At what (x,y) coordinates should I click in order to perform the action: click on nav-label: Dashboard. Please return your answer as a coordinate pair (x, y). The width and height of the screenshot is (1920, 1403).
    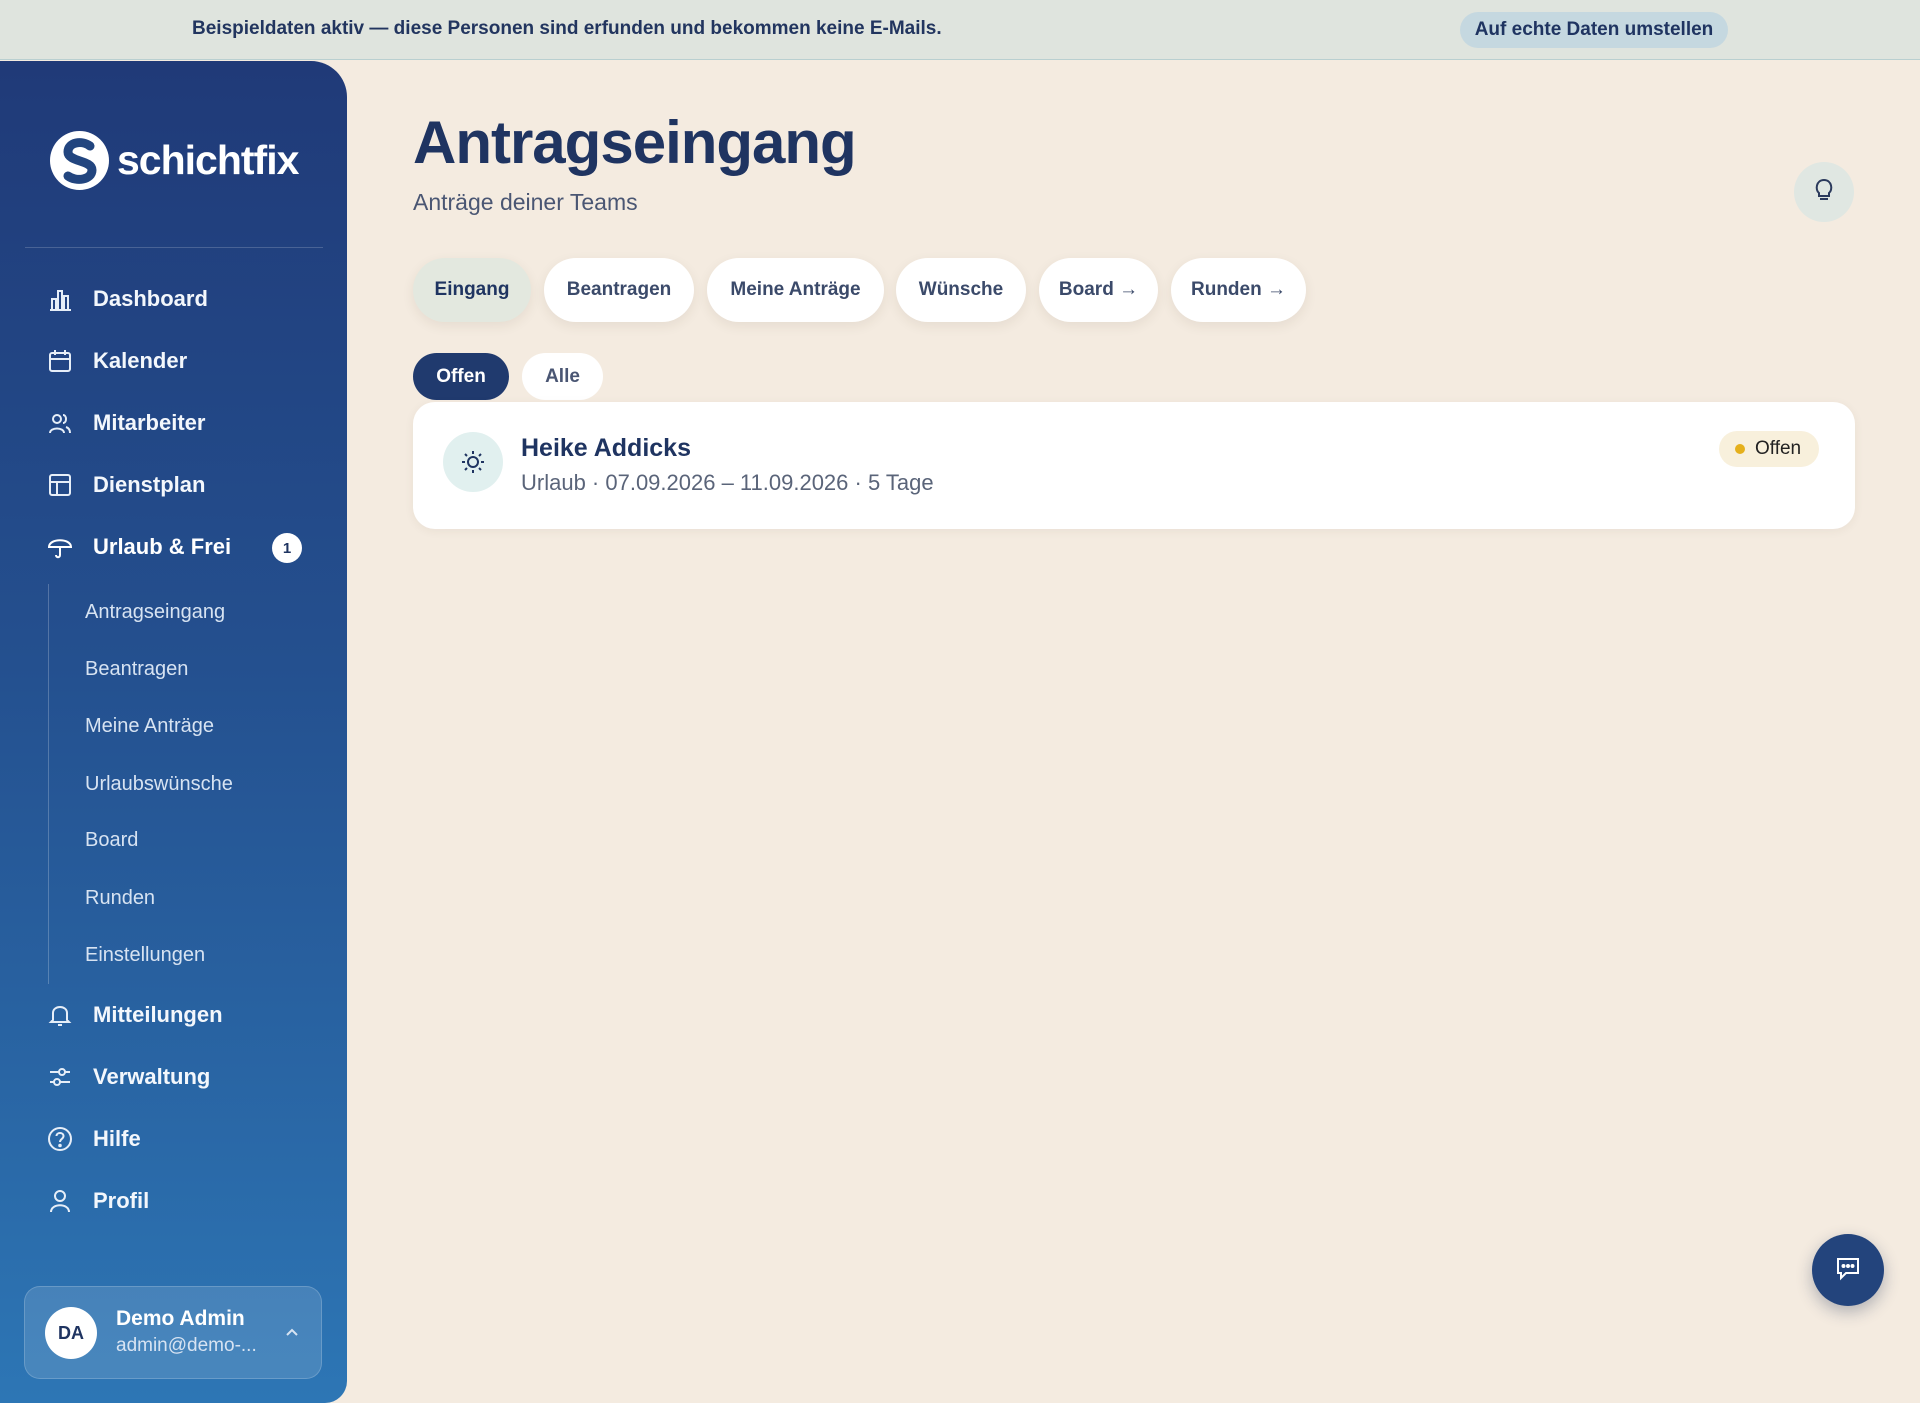
    Looking at the image, I should click on (150, 298).